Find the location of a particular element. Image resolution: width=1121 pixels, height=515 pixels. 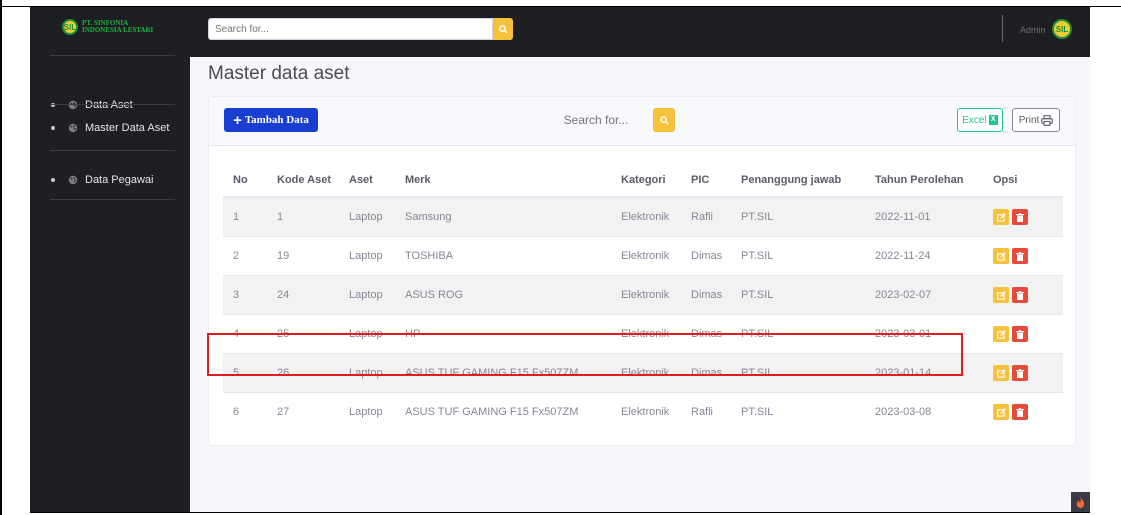

cell-no: 5 is located at coordinates (245, 373).